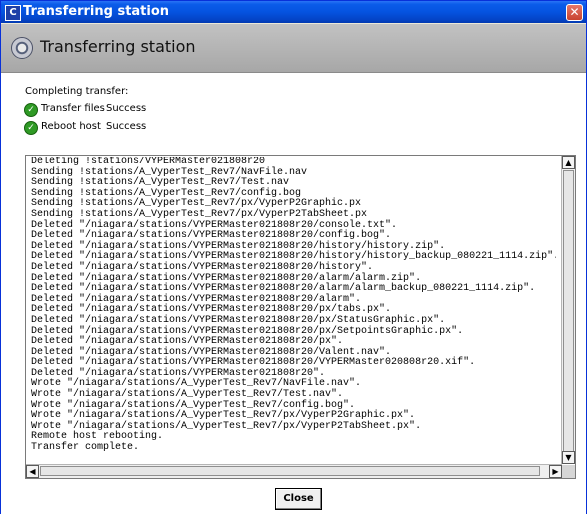  Describe the element at coordinates (293, 48) in the screenshot. I see `dialog-header: Transferring station` at that location.